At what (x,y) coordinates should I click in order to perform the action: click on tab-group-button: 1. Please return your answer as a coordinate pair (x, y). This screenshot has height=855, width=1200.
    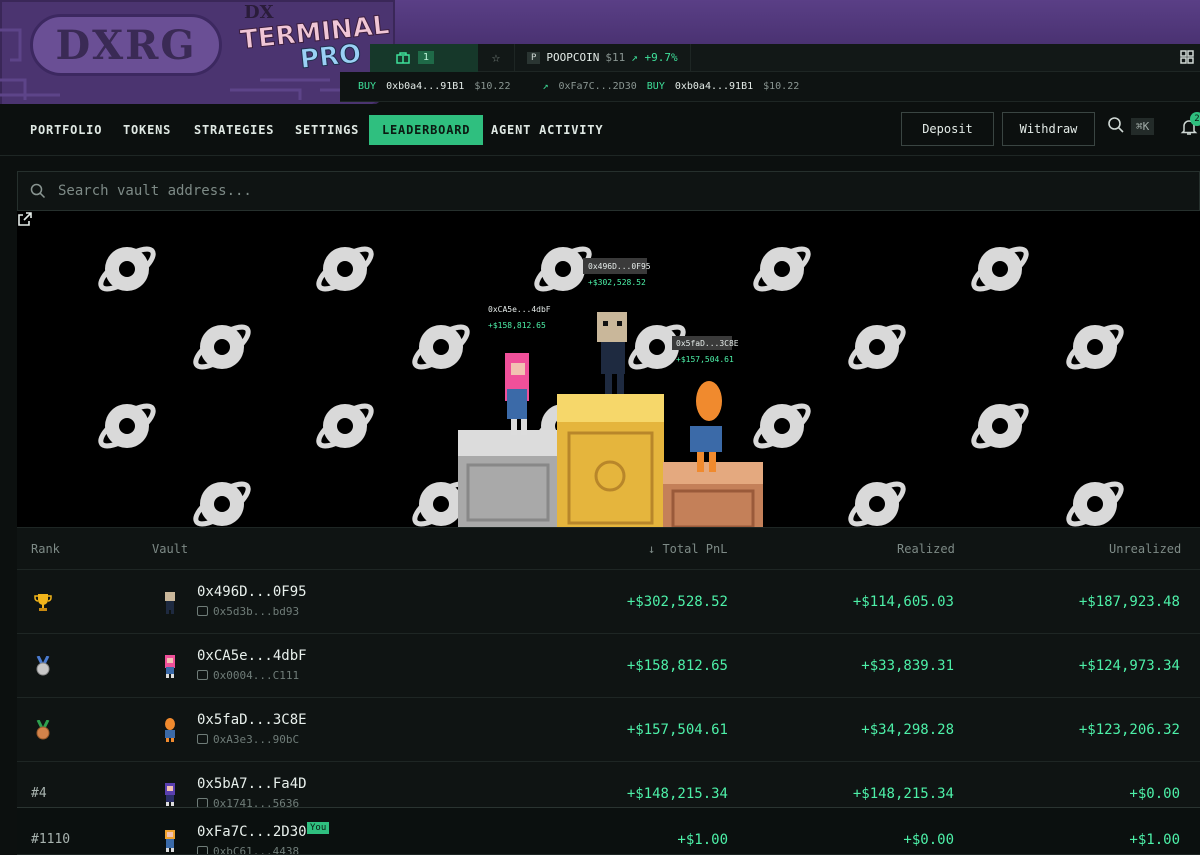
    Looking at the image, I should click on (424, 57).